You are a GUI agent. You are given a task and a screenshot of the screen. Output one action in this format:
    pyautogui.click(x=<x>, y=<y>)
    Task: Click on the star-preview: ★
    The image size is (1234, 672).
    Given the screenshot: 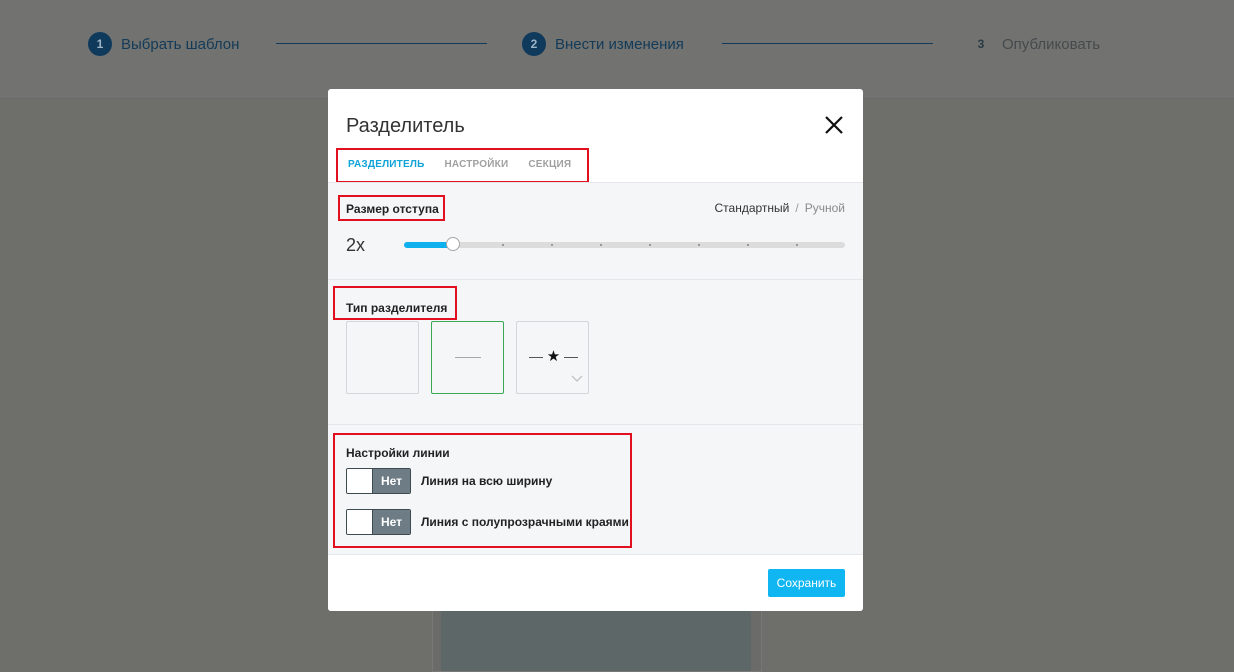 What is the action you would take?
    pyautogui.click(x=553, y=357)
    